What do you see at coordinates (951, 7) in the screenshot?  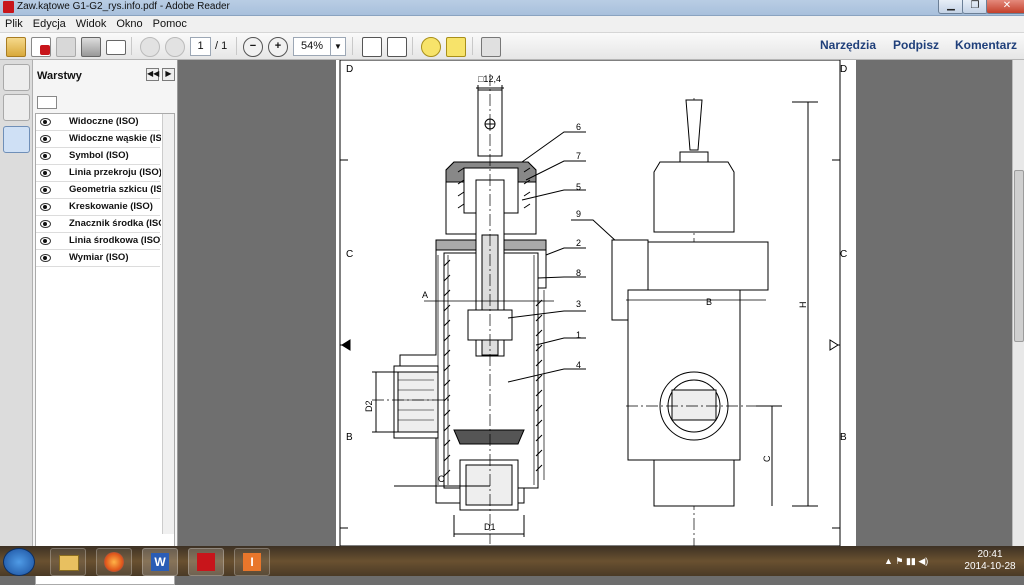 I see `minimize-button: ▁` at bounding box center [951, 7].